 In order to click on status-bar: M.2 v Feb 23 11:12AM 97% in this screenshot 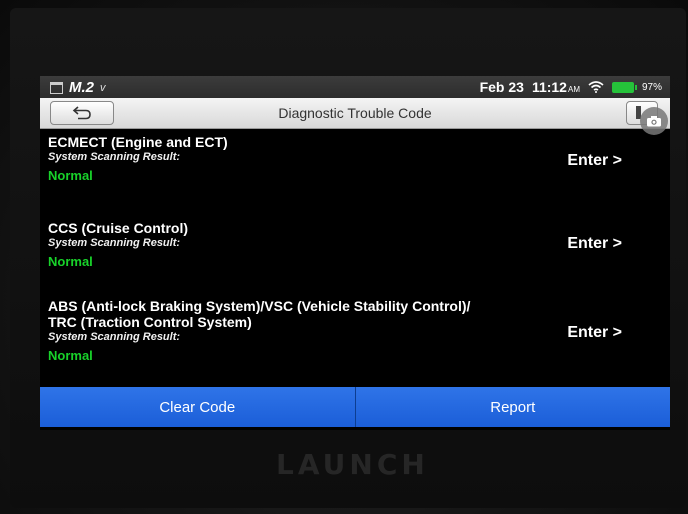, I will do `click(355, 87)`.